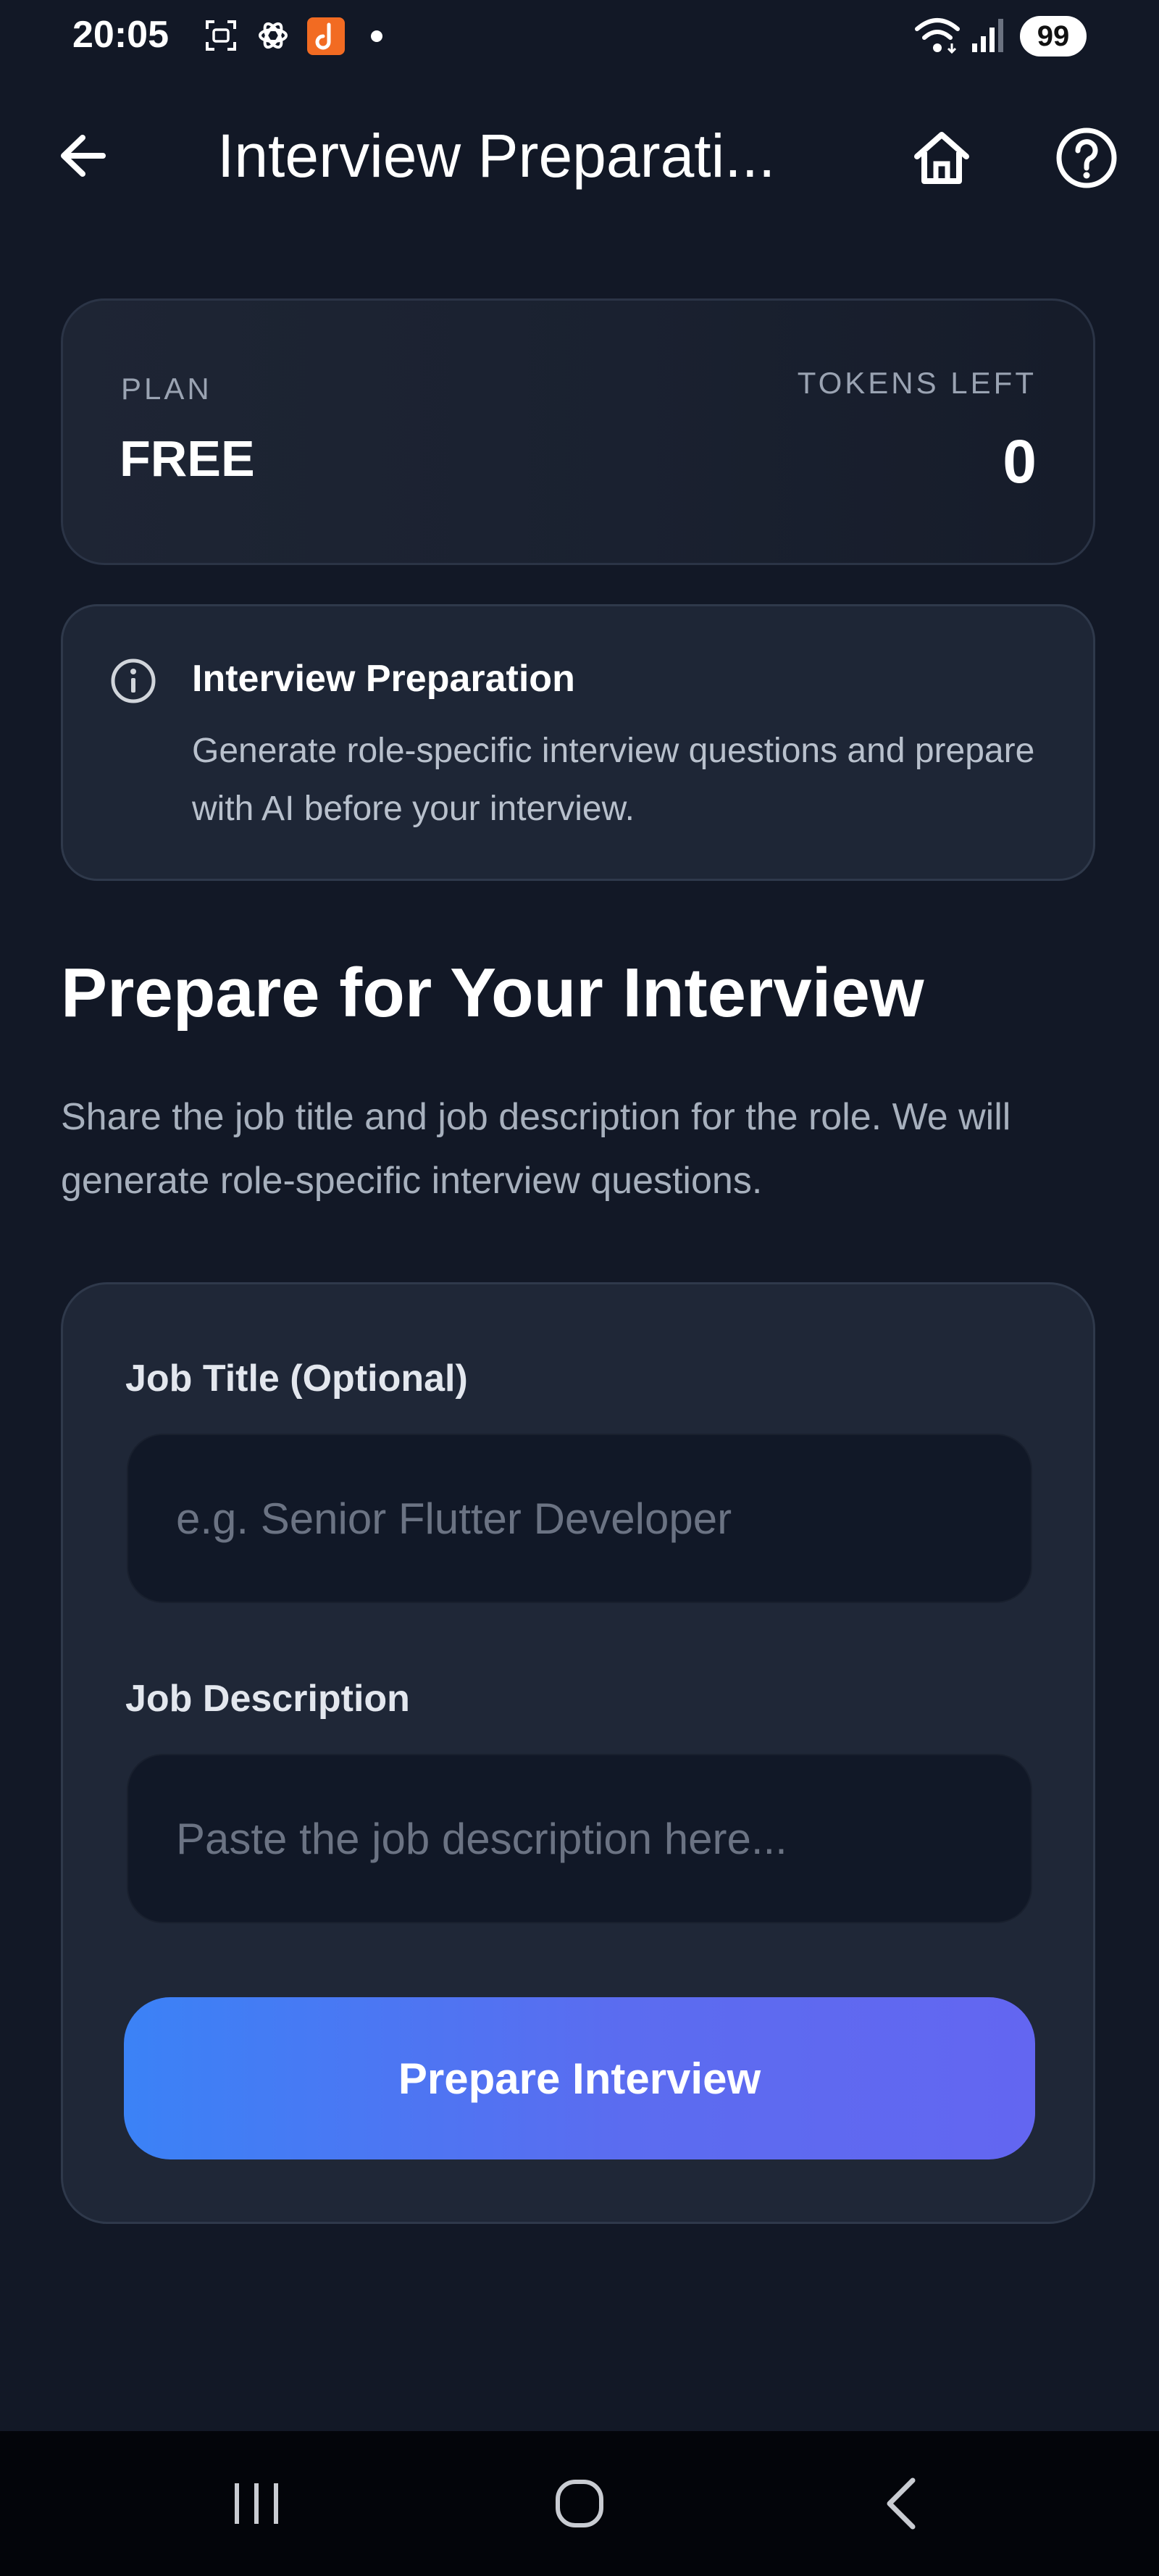 The height and width of the screenshot is (2576, 1159). Describe the element at coordinates (273, 35) in the screenshot. I see `openai-icon` at that location.